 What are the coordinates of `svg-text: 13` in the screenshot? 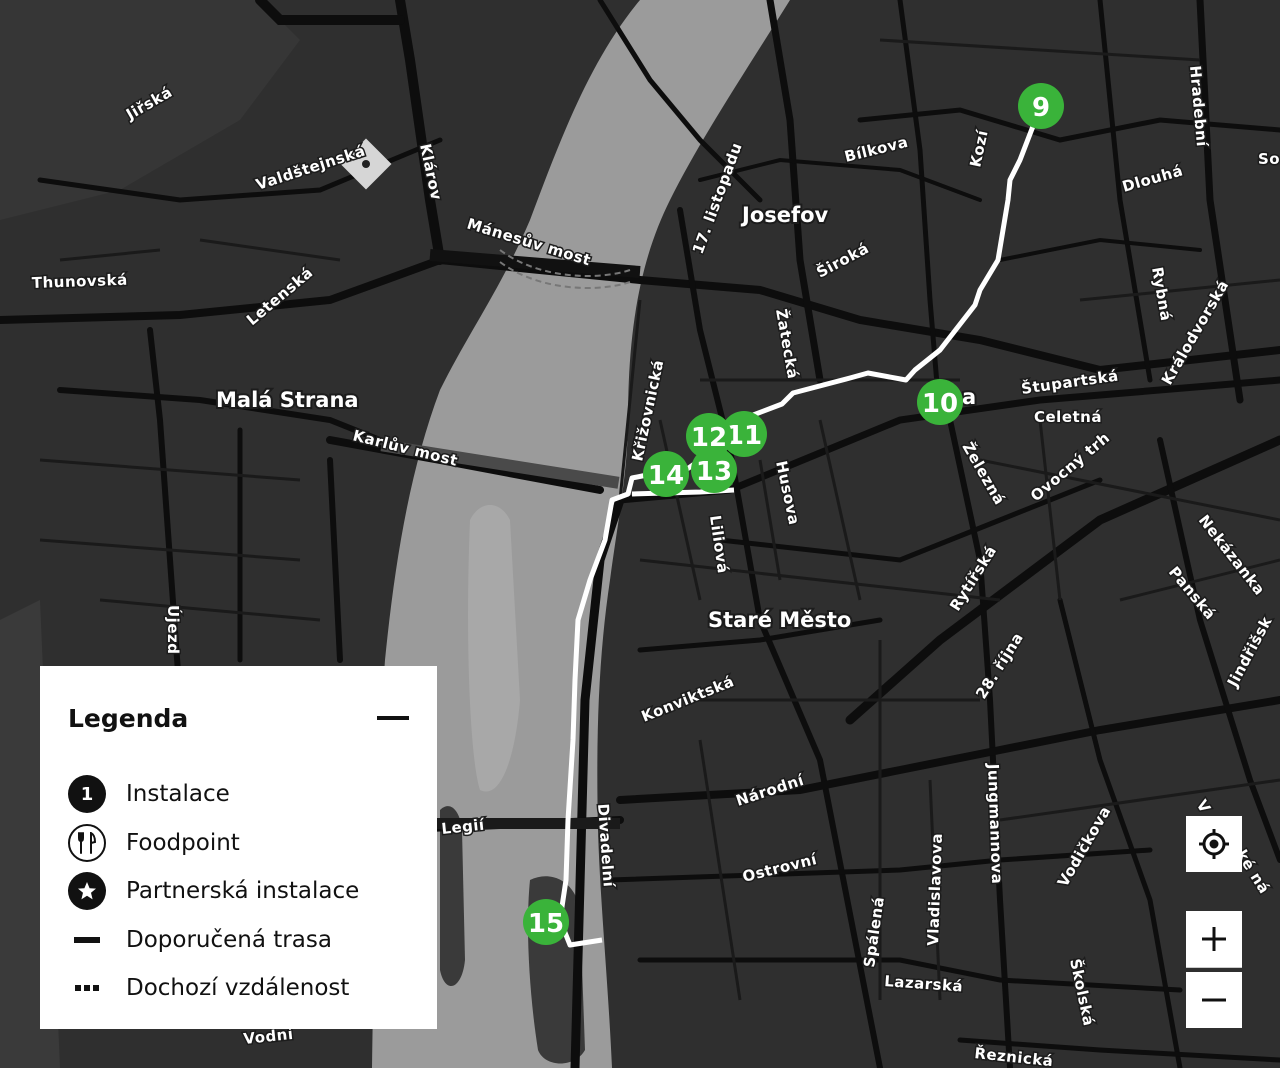 It's located at (714, 472).